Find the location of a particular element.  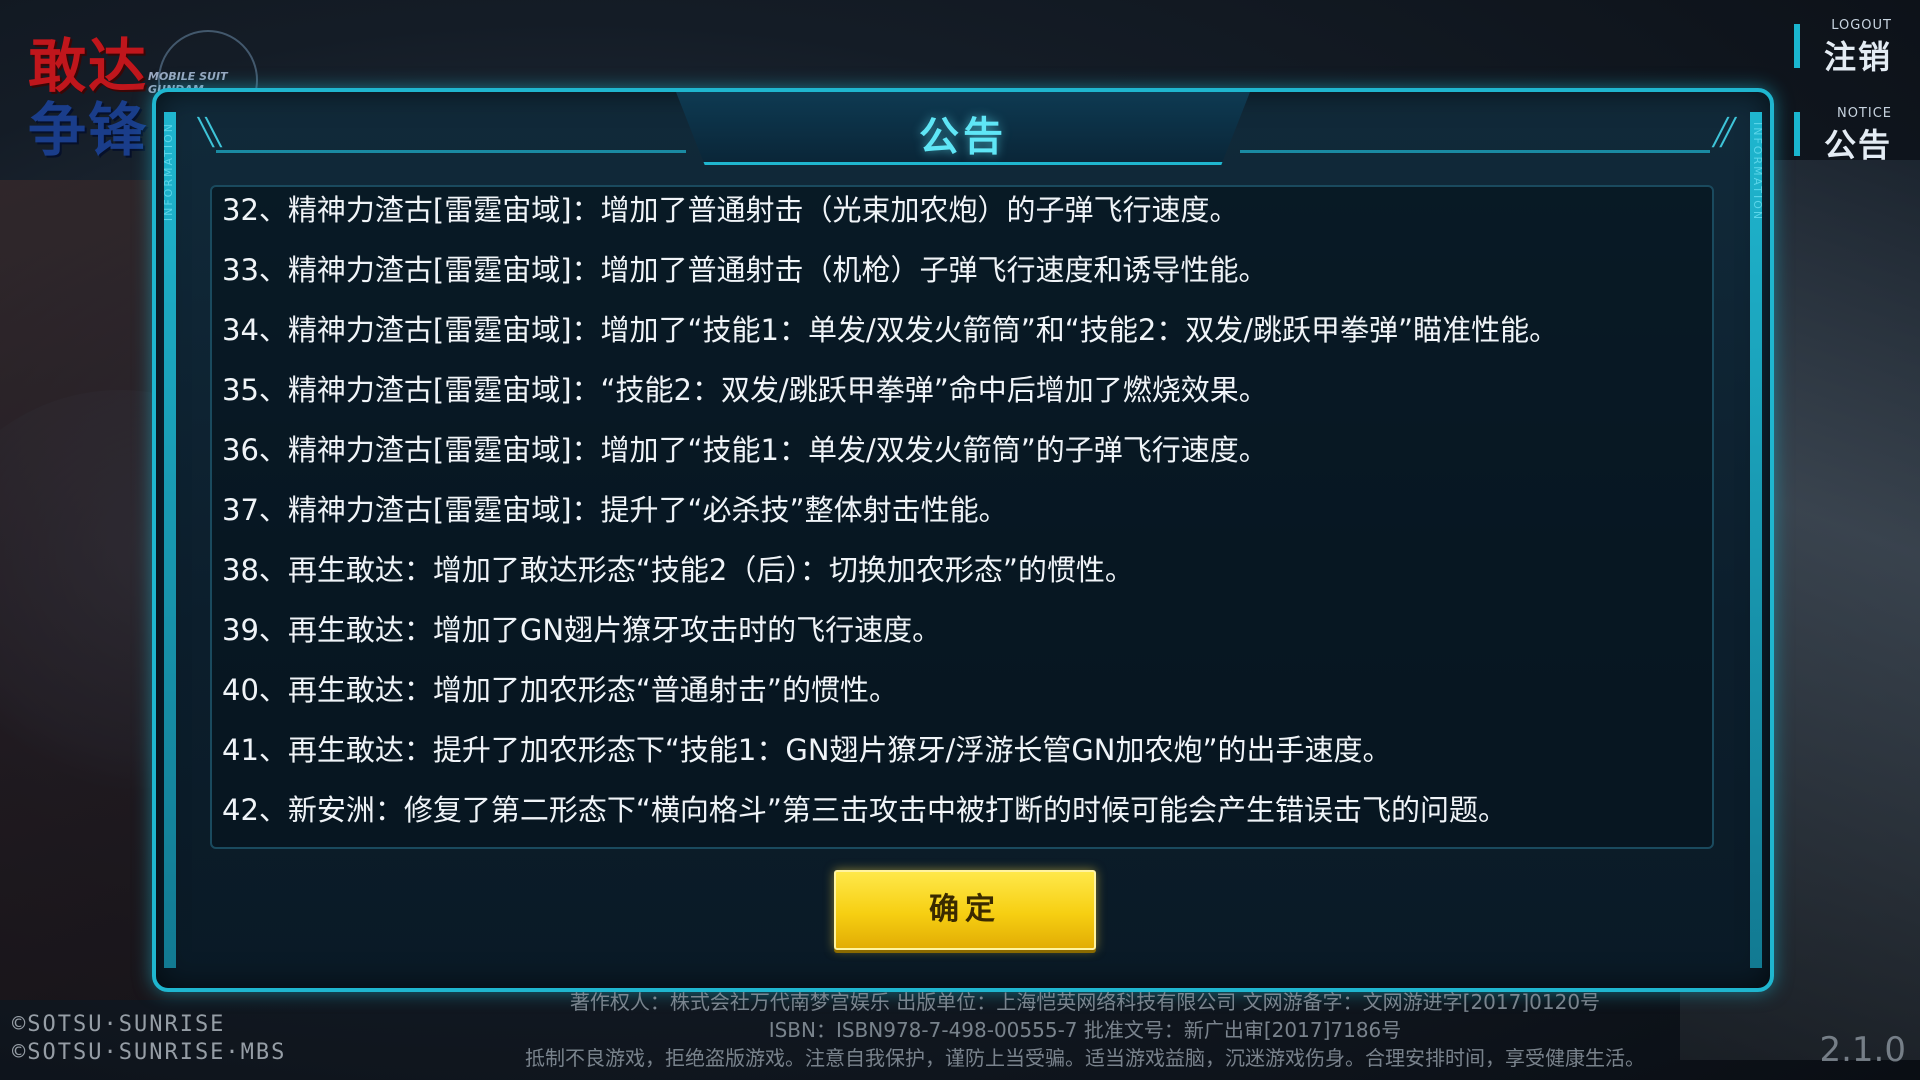

notice-button: NOTICE 公告 is located at coordinates (1844, 135).